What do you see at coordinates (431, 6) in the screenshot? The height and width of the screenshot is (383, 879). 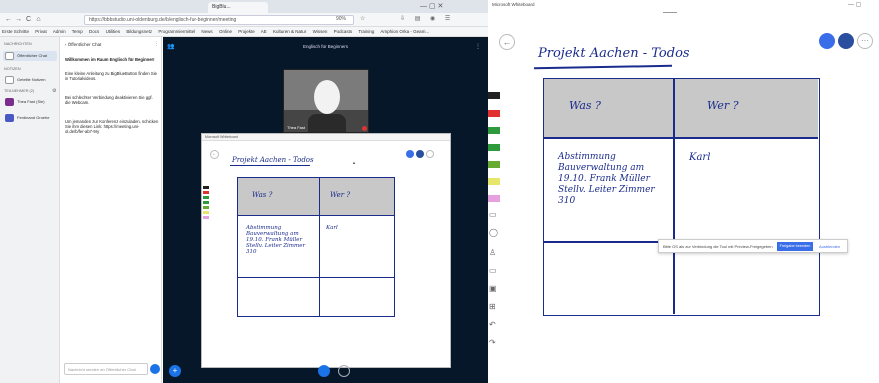 I see `window-controls: — ▢ ✕` at bounding box center [431, 6].